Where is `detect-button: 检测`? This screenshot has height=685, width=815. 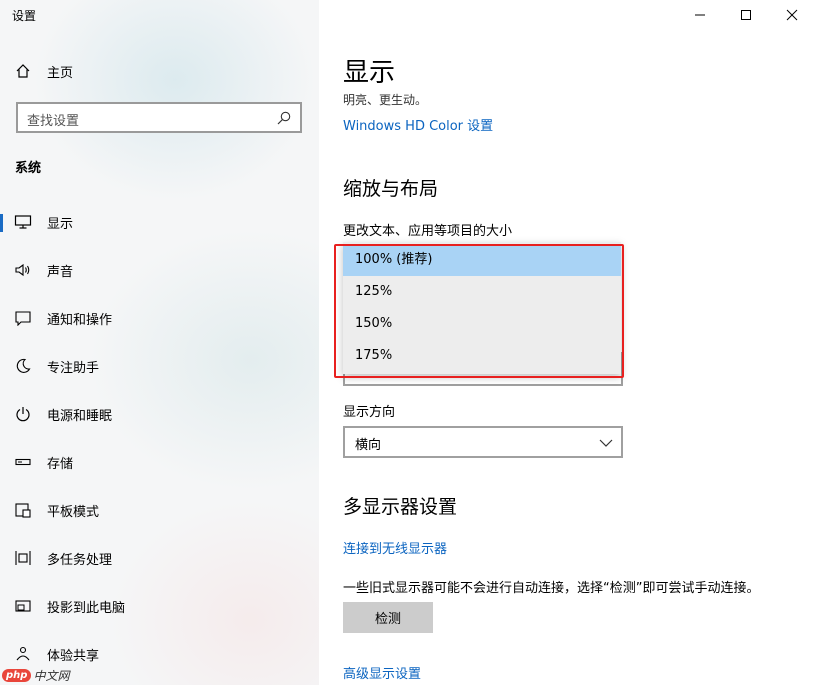 detect-button: 检测 is located at coordinates (388, 617).